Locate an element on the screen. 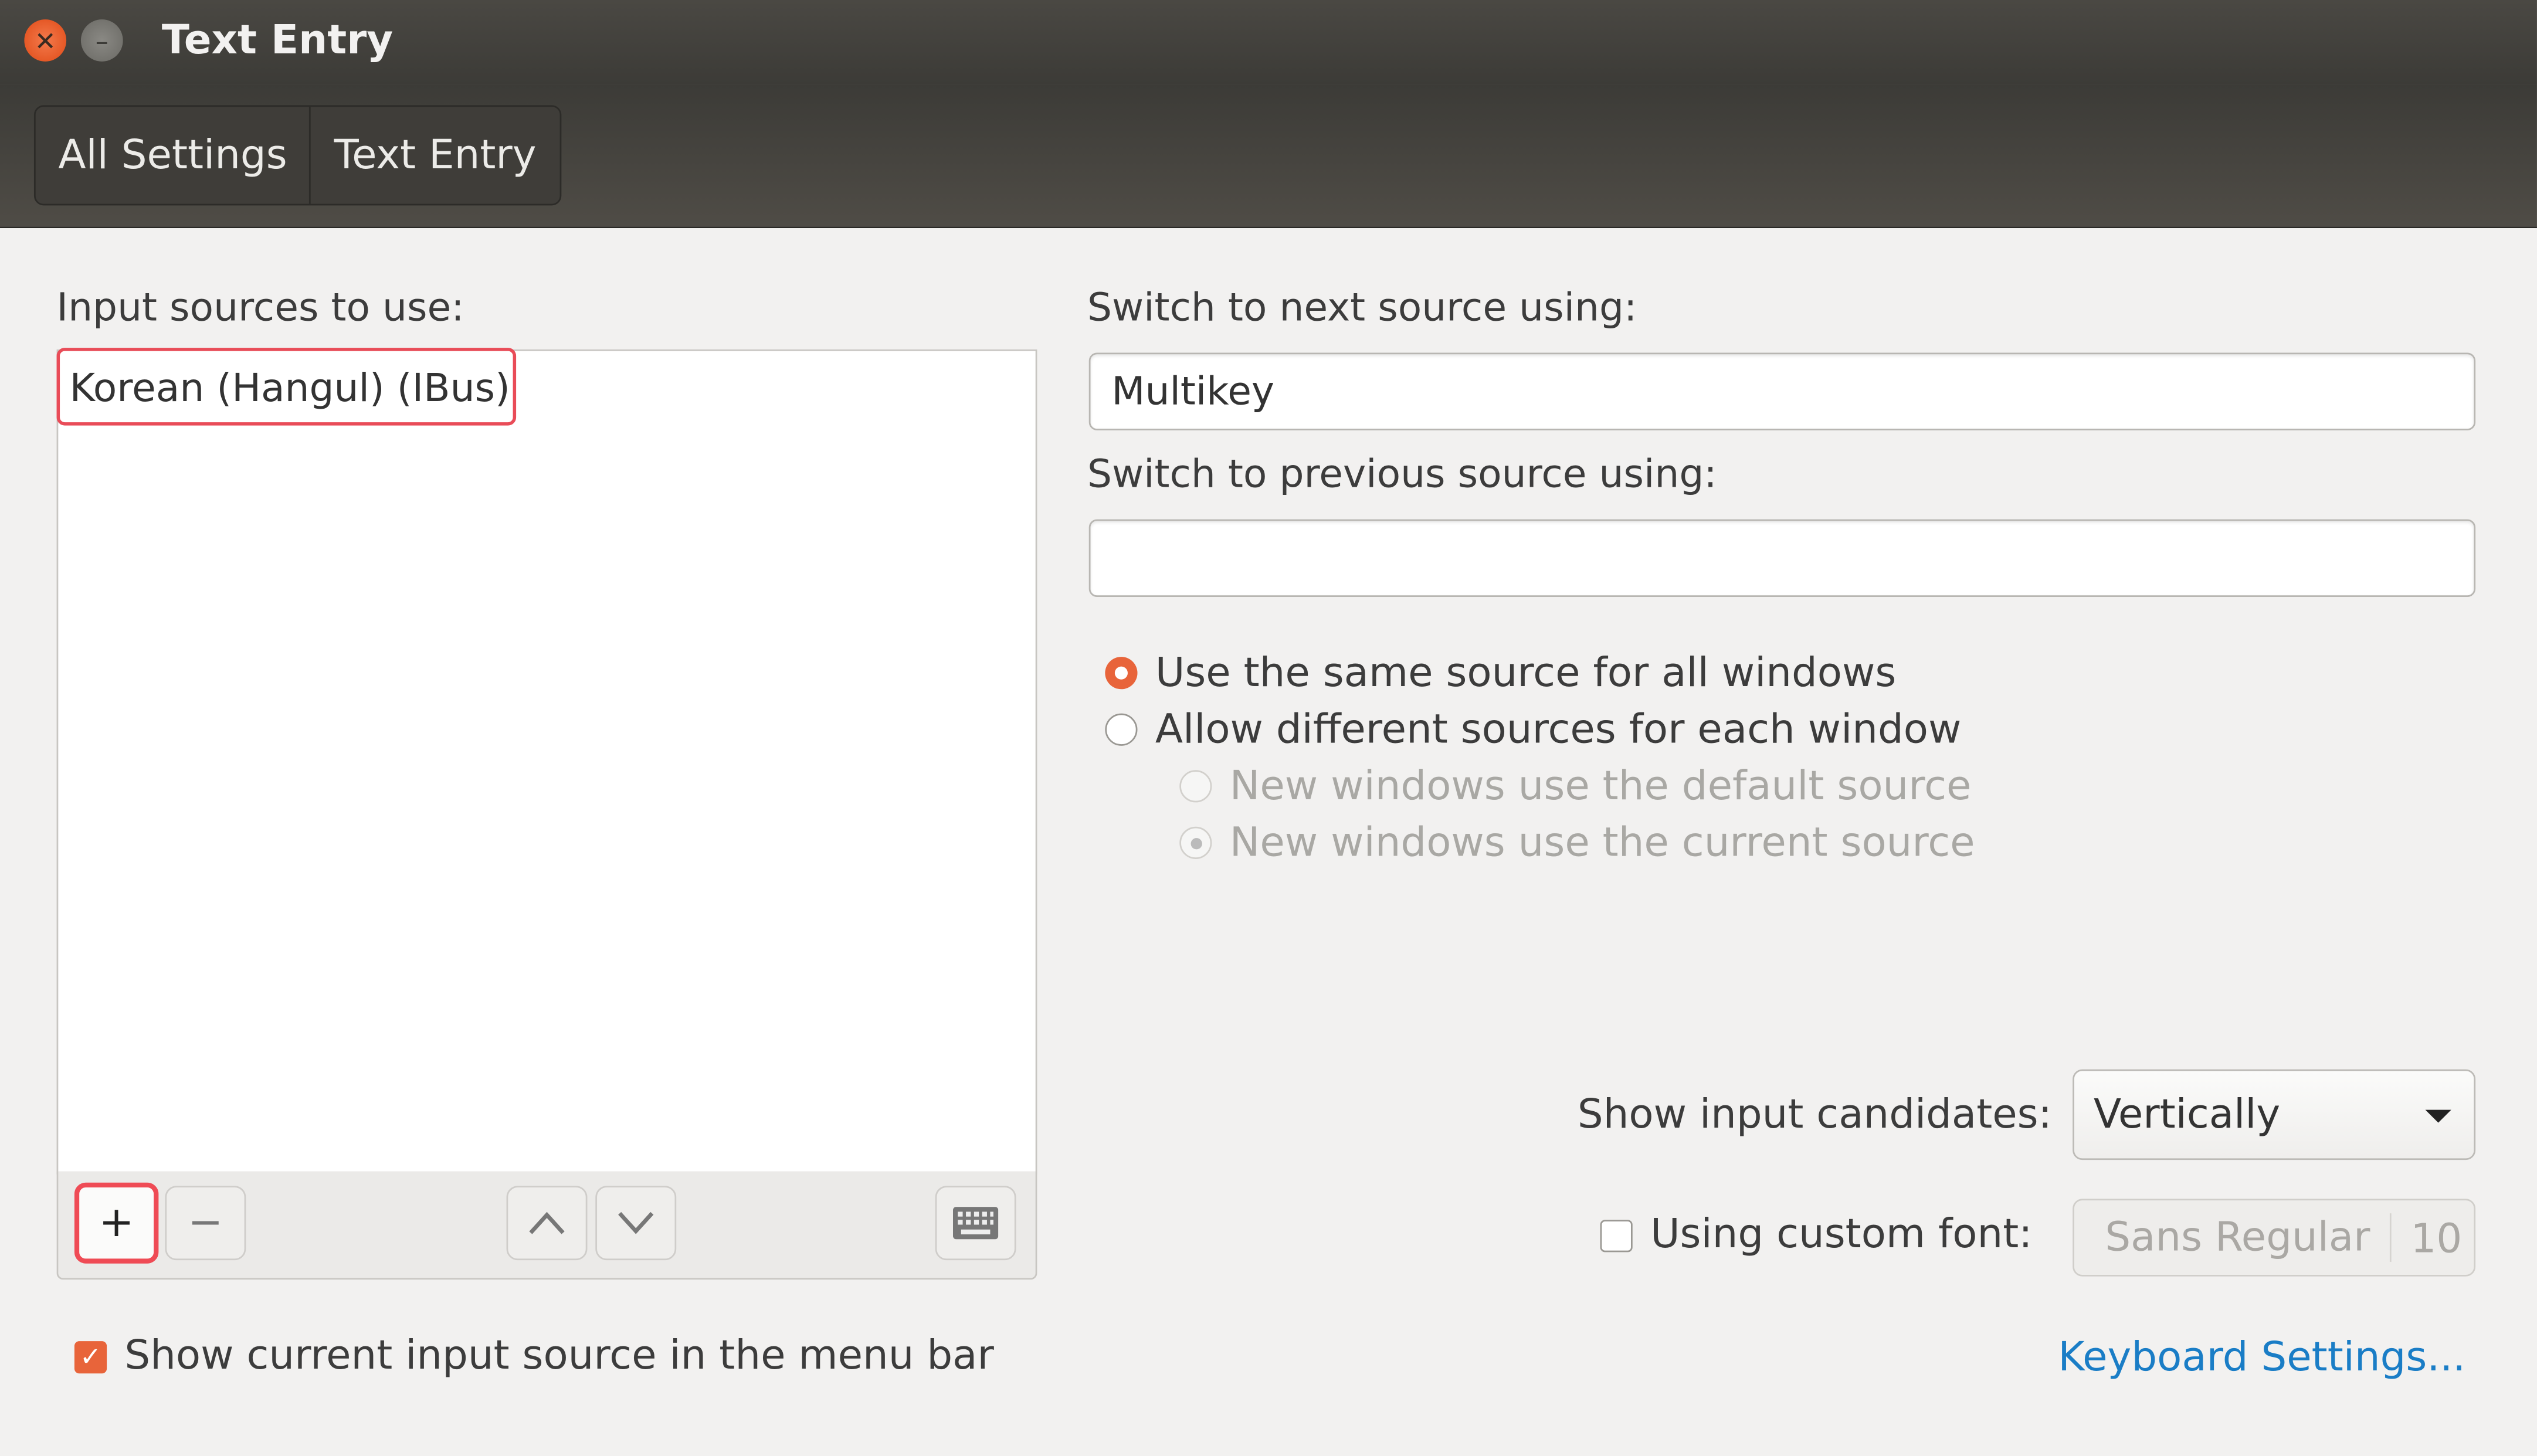  input-candidates-label: Show input candidates: is located at coordinates (1814, 1114).